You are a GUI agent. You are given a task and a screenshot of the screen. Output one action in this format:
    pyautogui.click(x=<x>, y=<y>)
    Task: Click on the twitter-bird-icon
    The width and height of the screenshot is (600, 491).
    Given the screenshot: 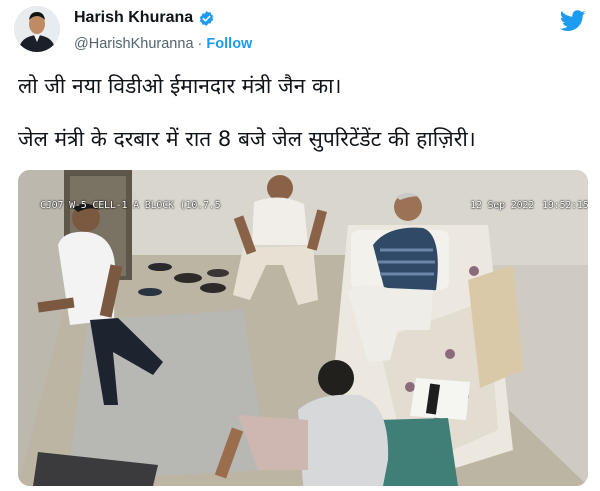 What is the action you would take?
    pyautogui.click(x=572, y=21)
    